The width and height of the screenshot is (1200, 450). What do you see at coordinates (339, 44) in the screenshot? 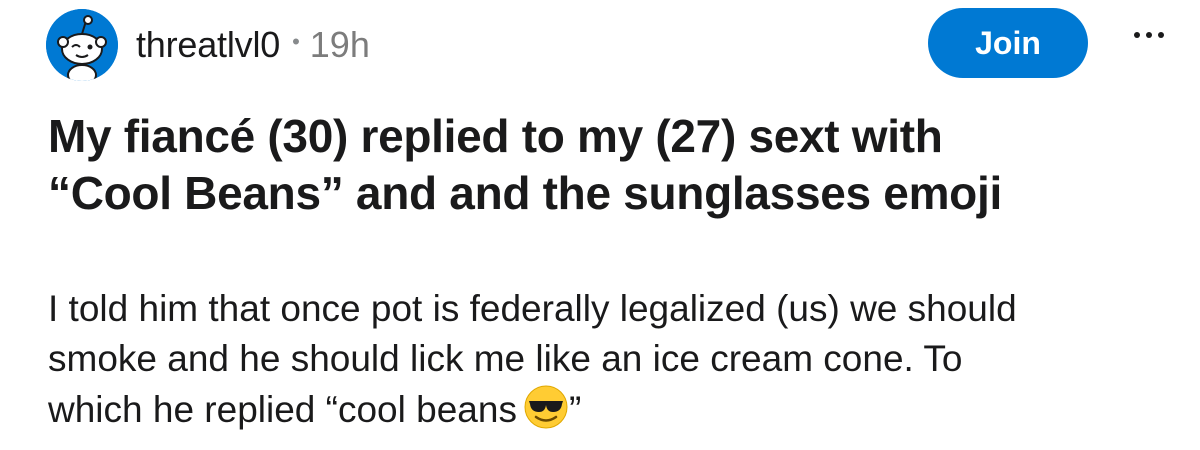
I see `post-age: 19h` at bounding box center [339, 44].